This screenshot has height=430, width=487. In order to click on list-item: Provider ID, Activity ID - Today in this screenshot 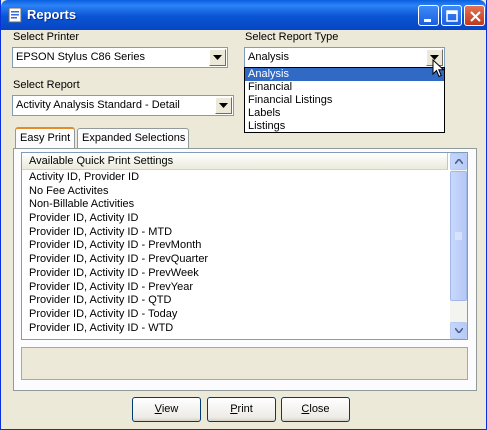, I will do `click(235, 315)`.